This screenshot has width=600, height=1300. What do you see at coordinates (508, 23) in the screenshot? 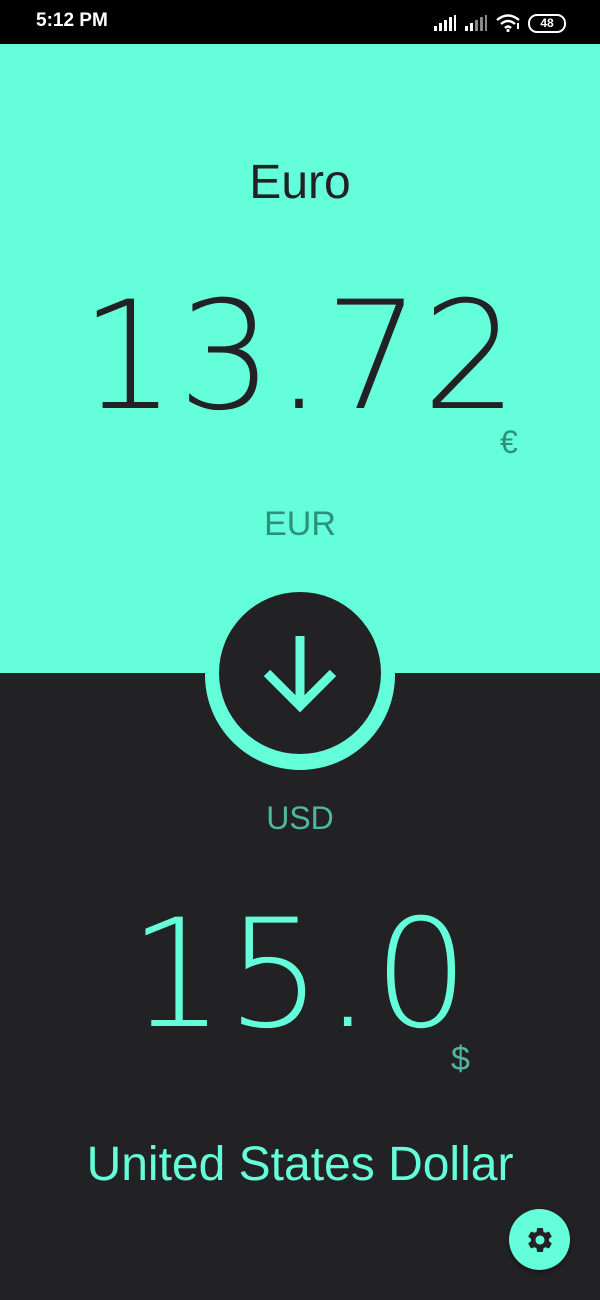
I see `wifi-icon` at bounding box center [508, 23].